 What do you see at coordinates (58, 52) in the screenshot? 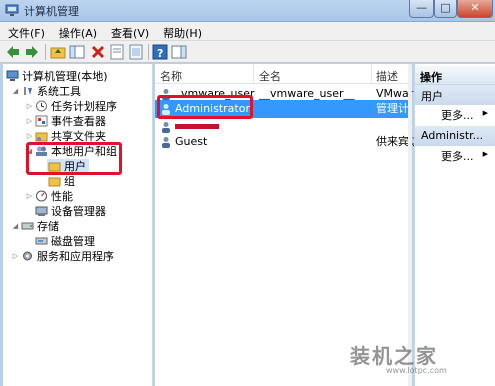
I see `up-folder-icon` at bounding box center [58, 52].